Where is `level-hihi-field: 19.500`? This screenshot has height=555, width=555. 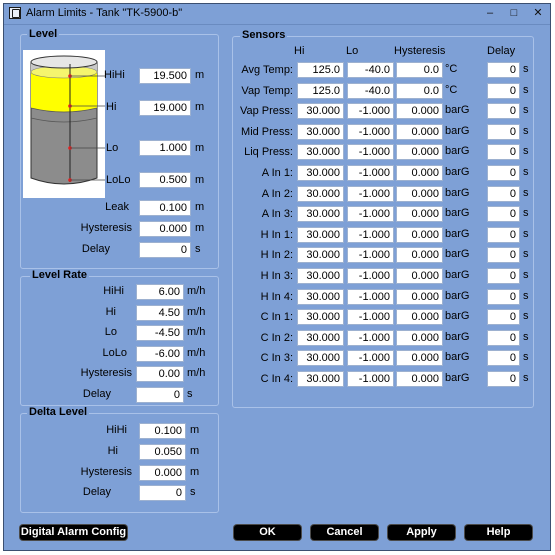
level-hihi-field: 19.500 is located at coordinates (165, 76).